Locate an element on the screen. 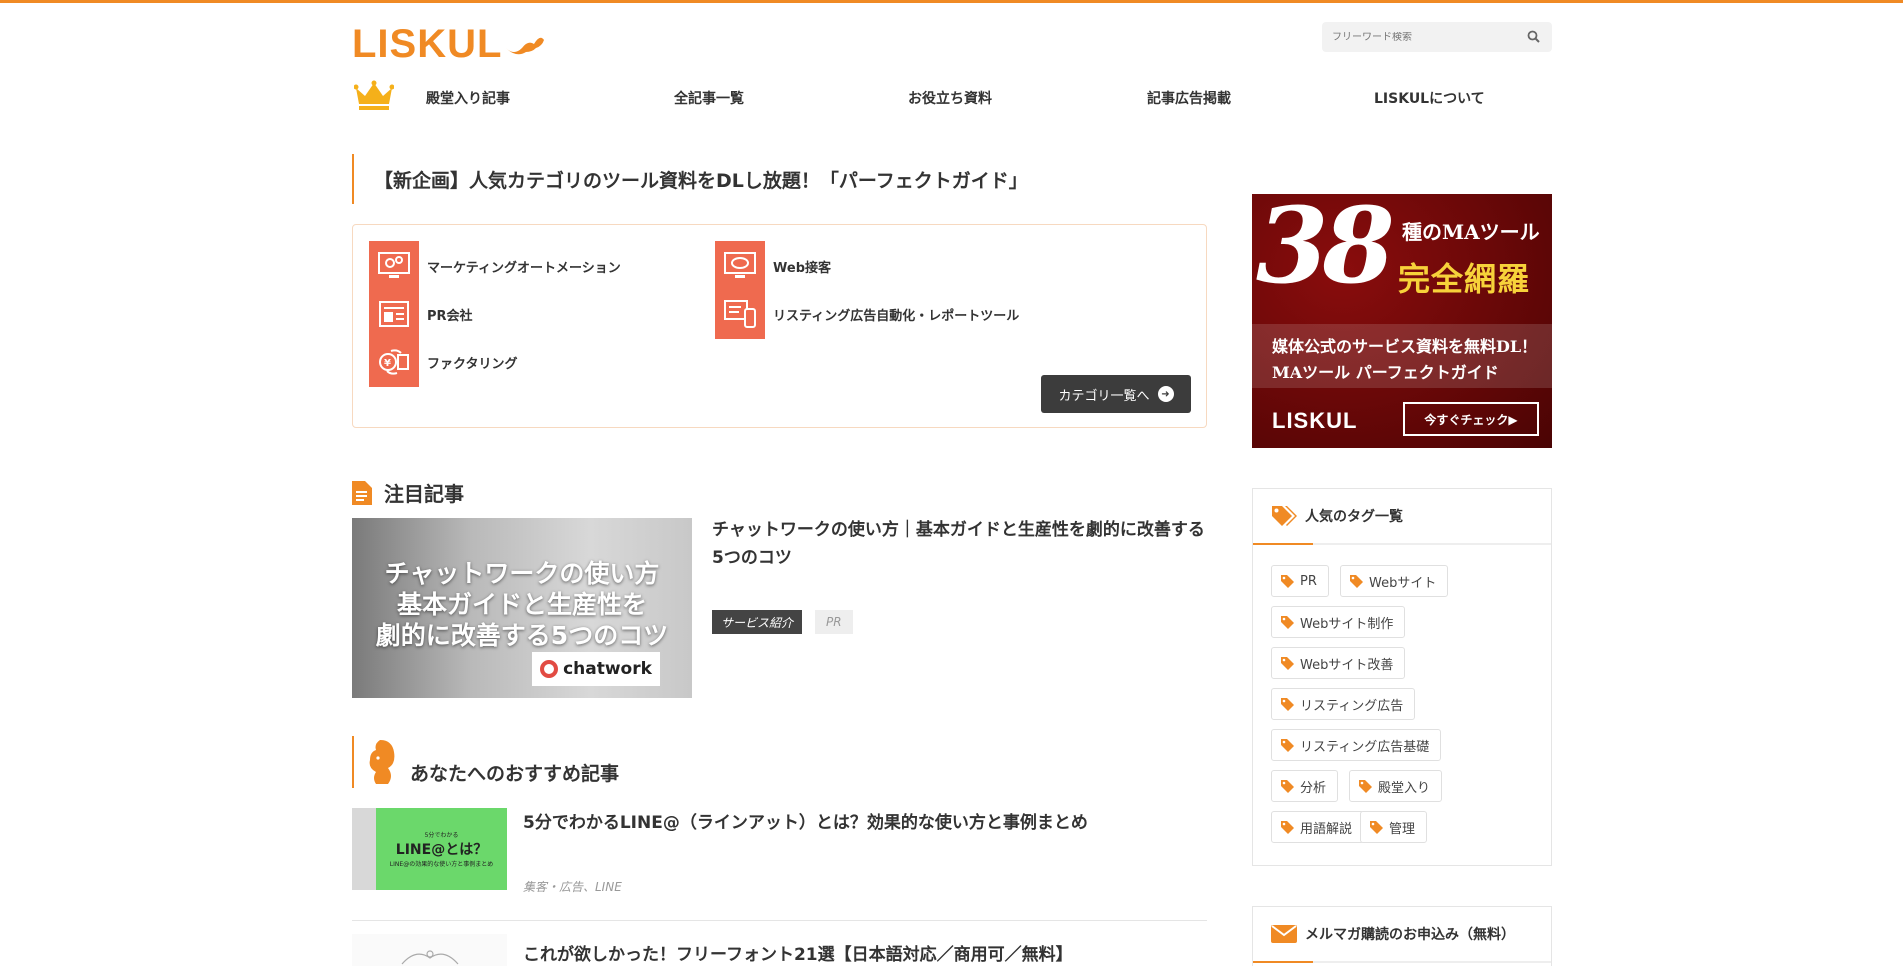 The width and height of the screenshot is (1903, 966). newsletter-heading: メルマガ購読のお申込み（無料） is located at coordinates (1402, 935).